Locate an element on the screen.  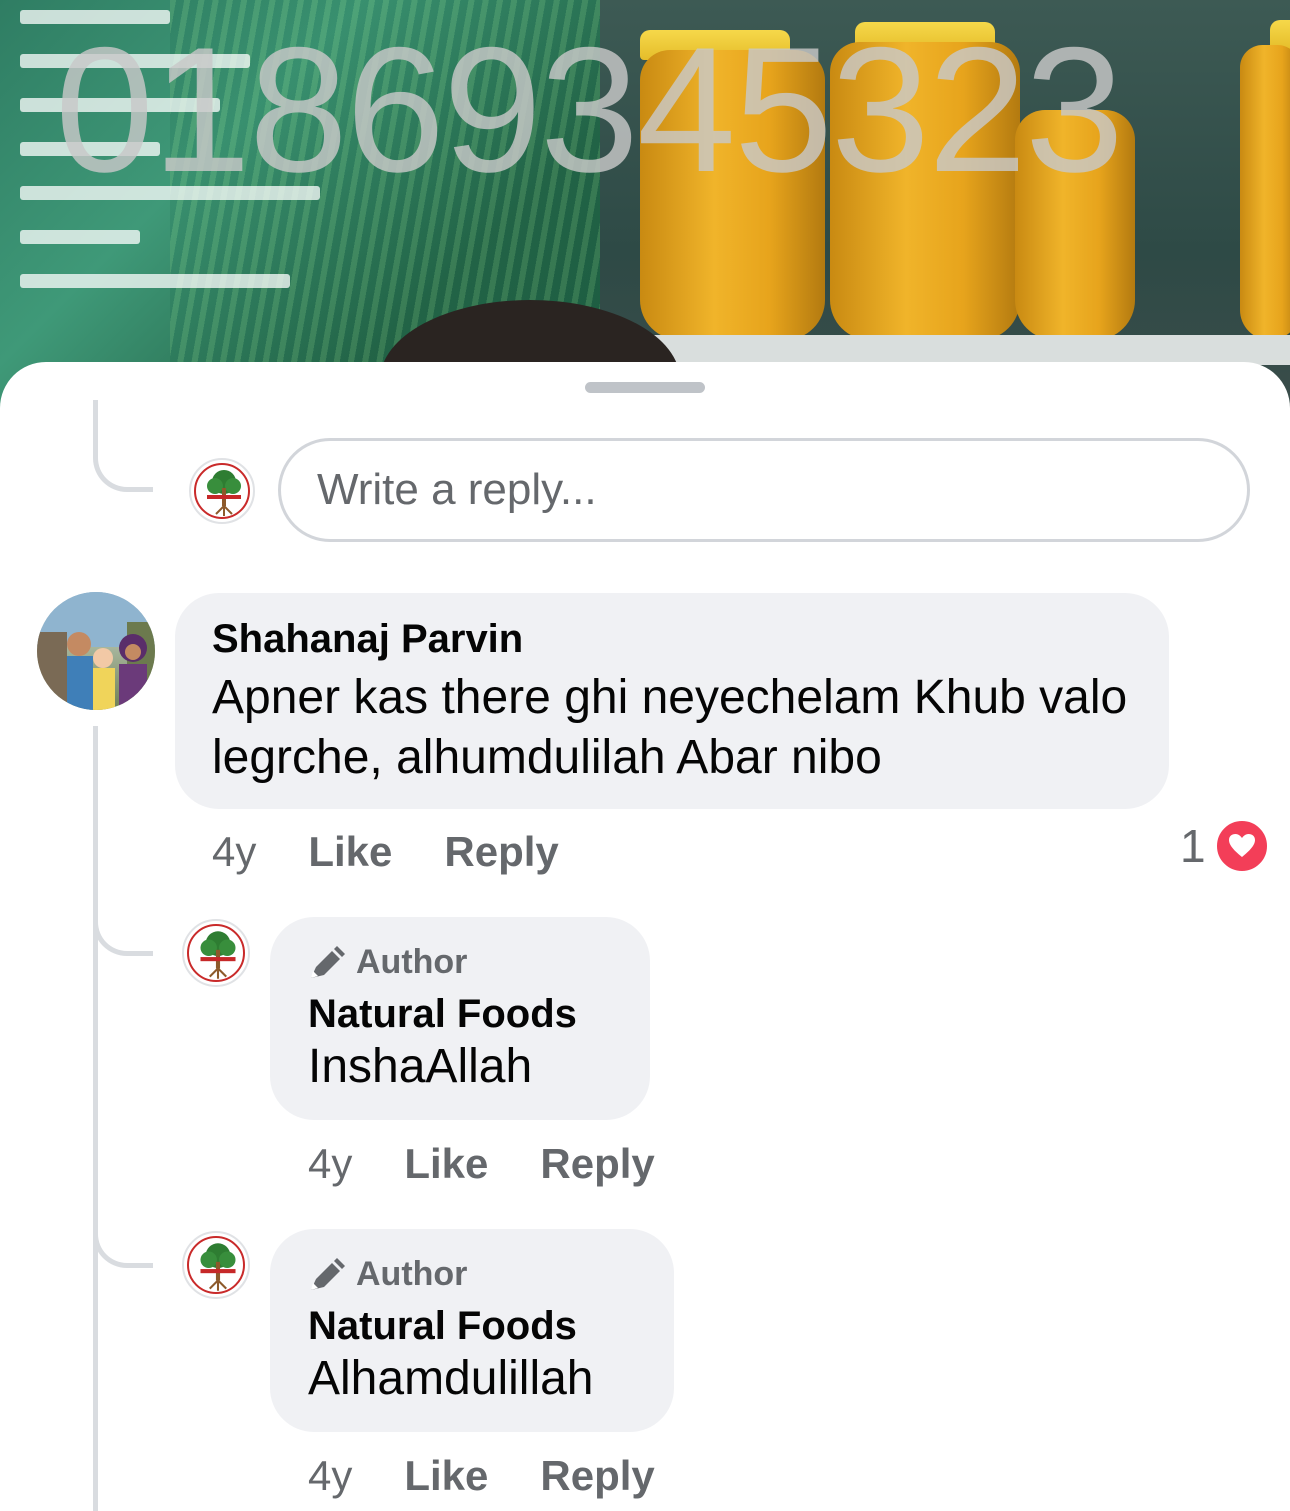
reaction-count: 1 is located at coordinates (1193, 846).